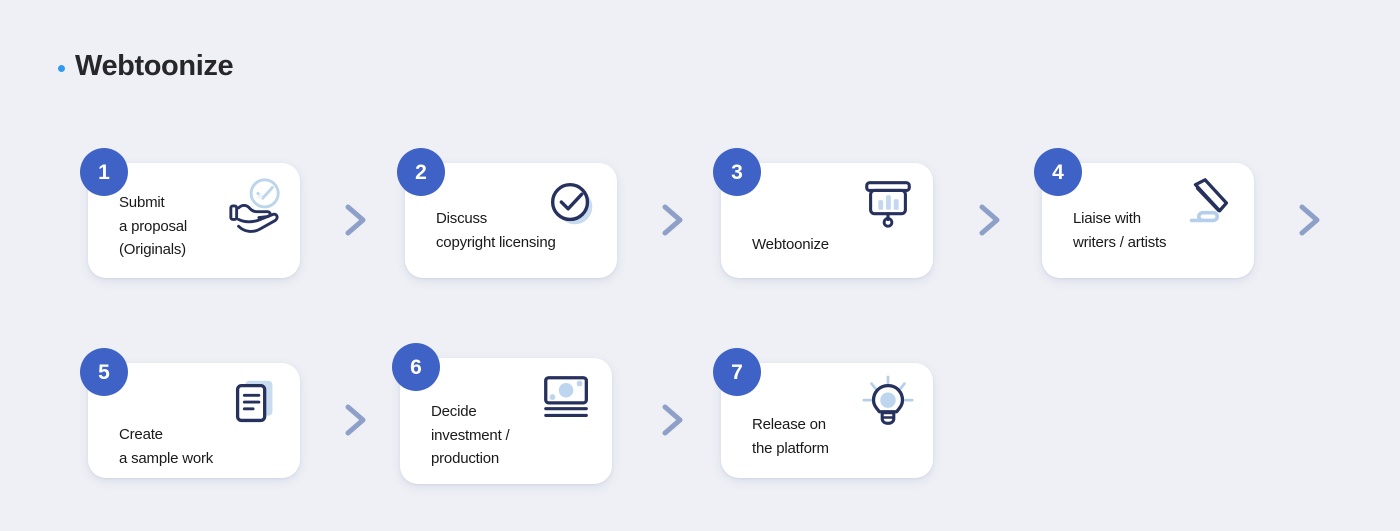 Image resolution: width=1400 pixels, height=531 pixels. Describe the element at coordinates (790, 244) in the screenshot. I see `flow-card-3-label: Webtoonize` at that location.